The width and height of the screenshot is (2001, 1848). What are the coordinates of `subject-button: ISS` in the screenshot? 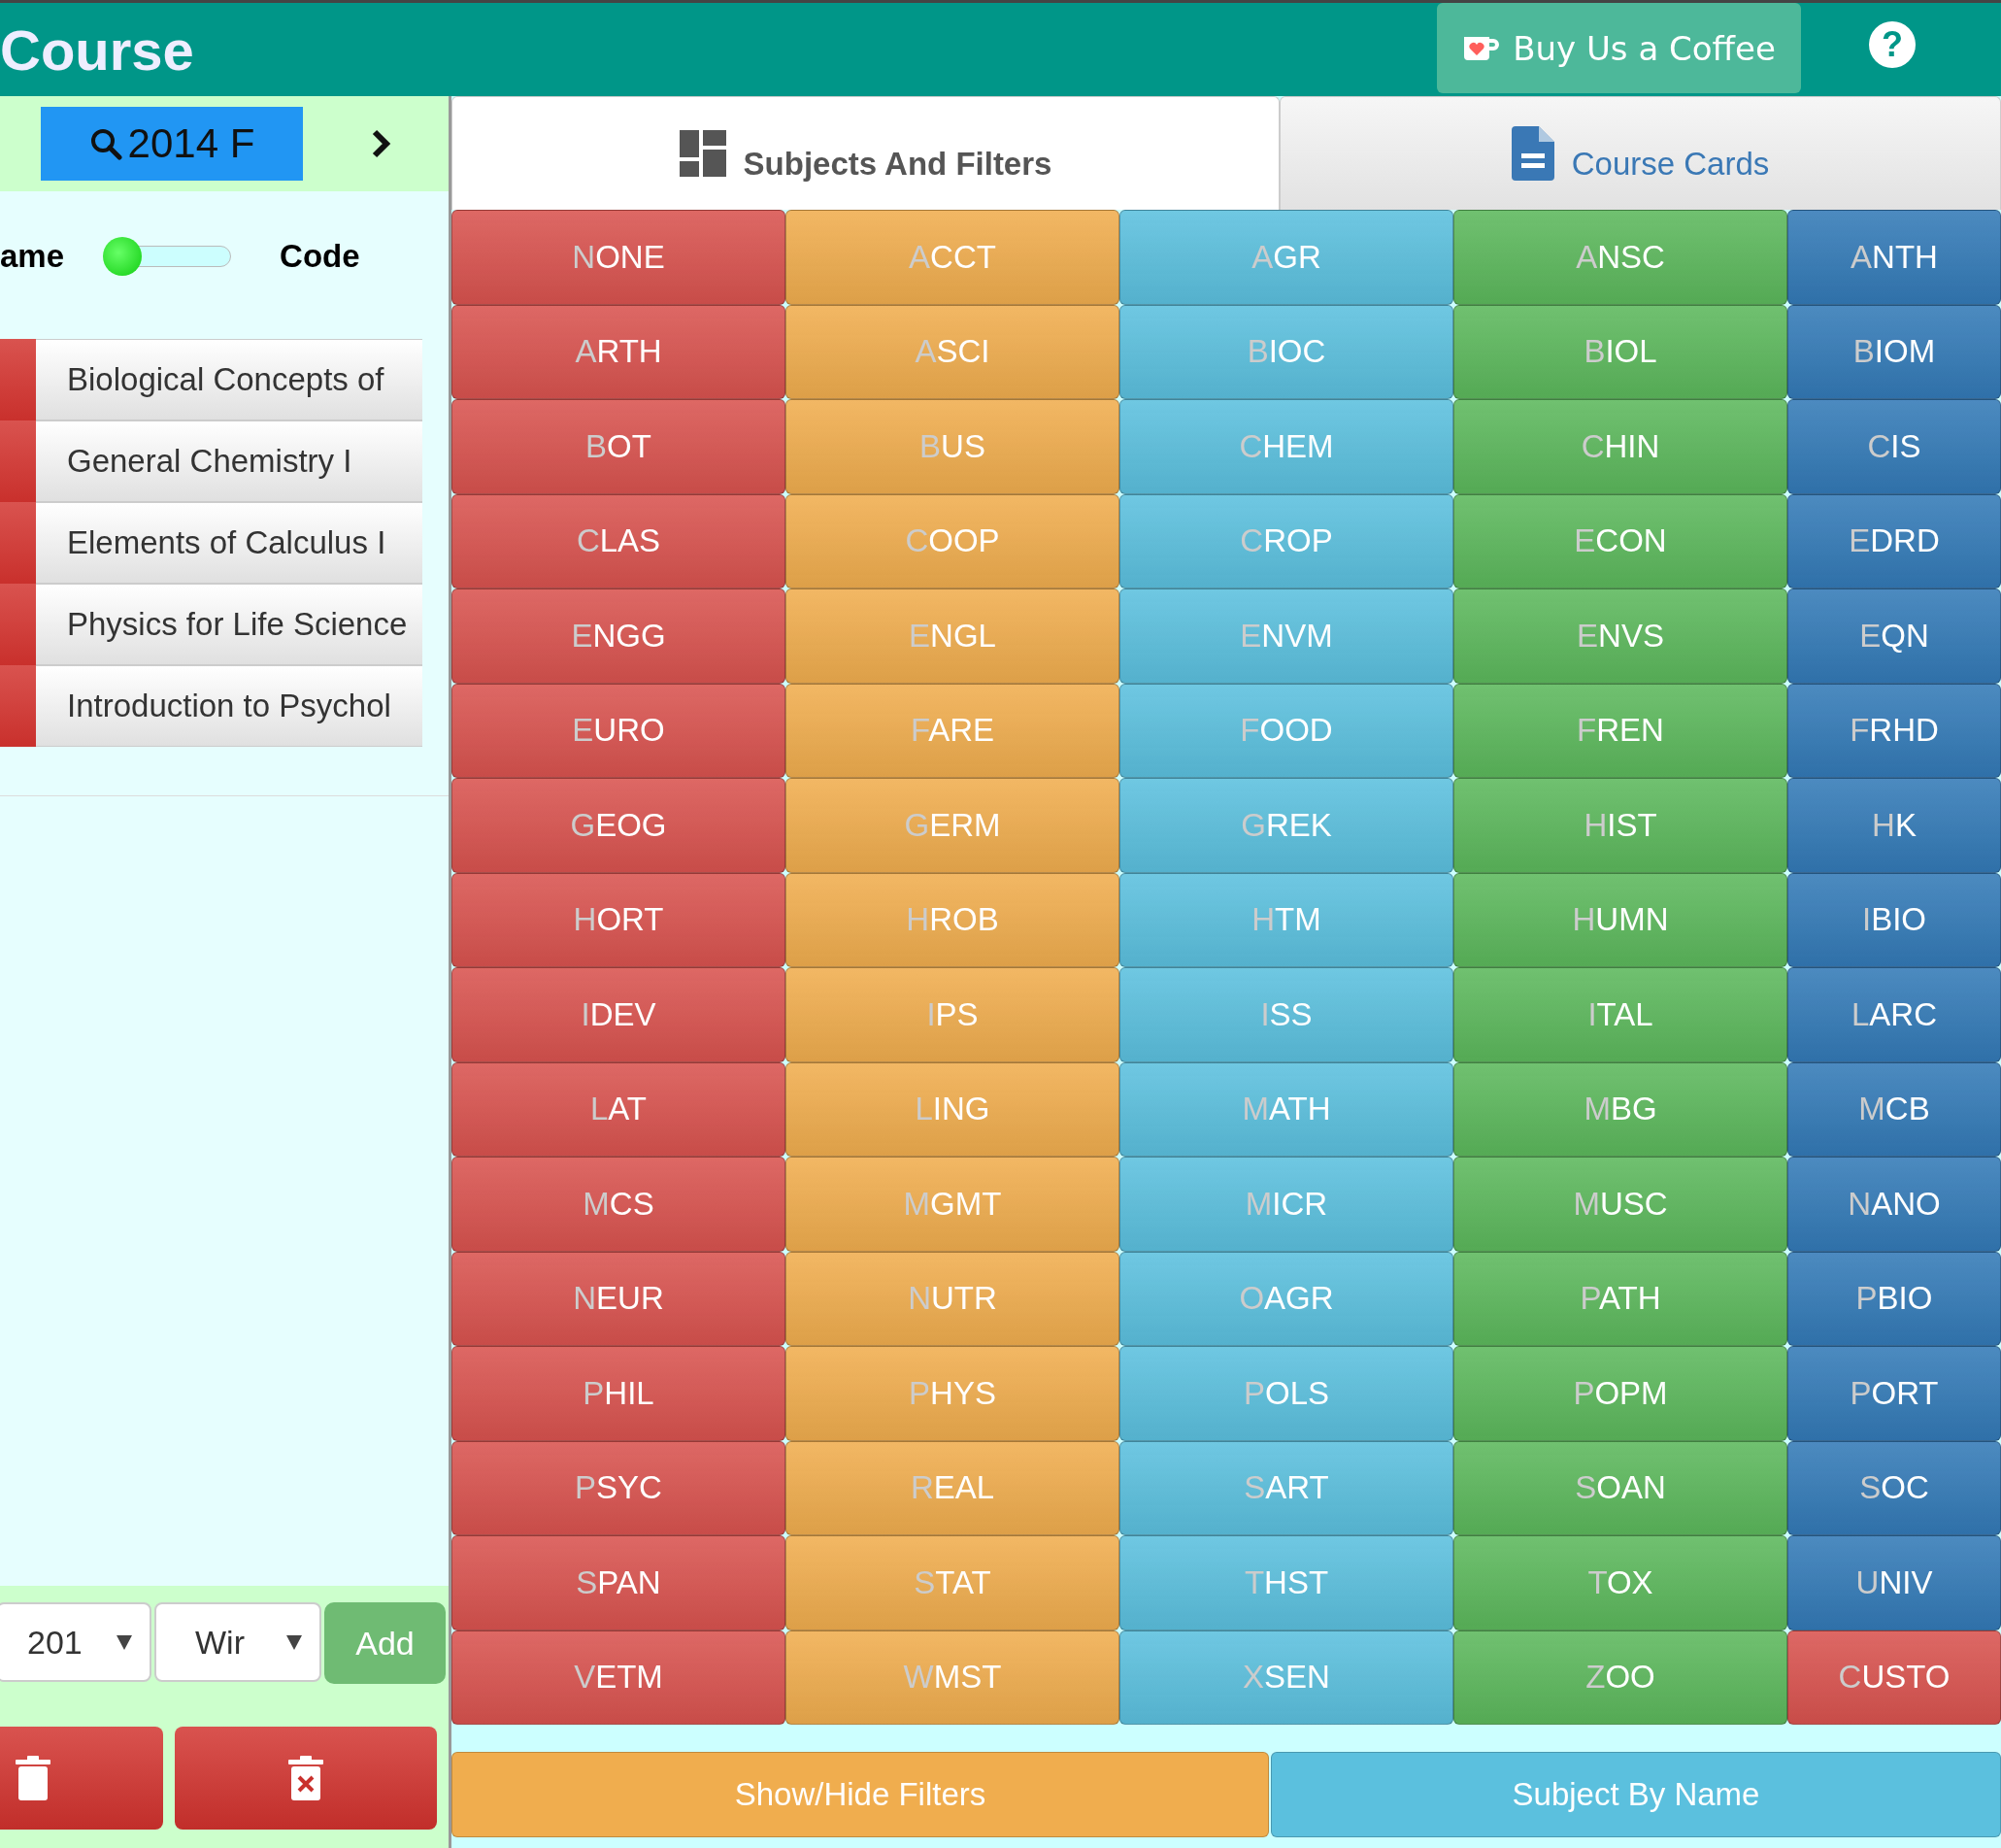 It's located at (1286, 1014).